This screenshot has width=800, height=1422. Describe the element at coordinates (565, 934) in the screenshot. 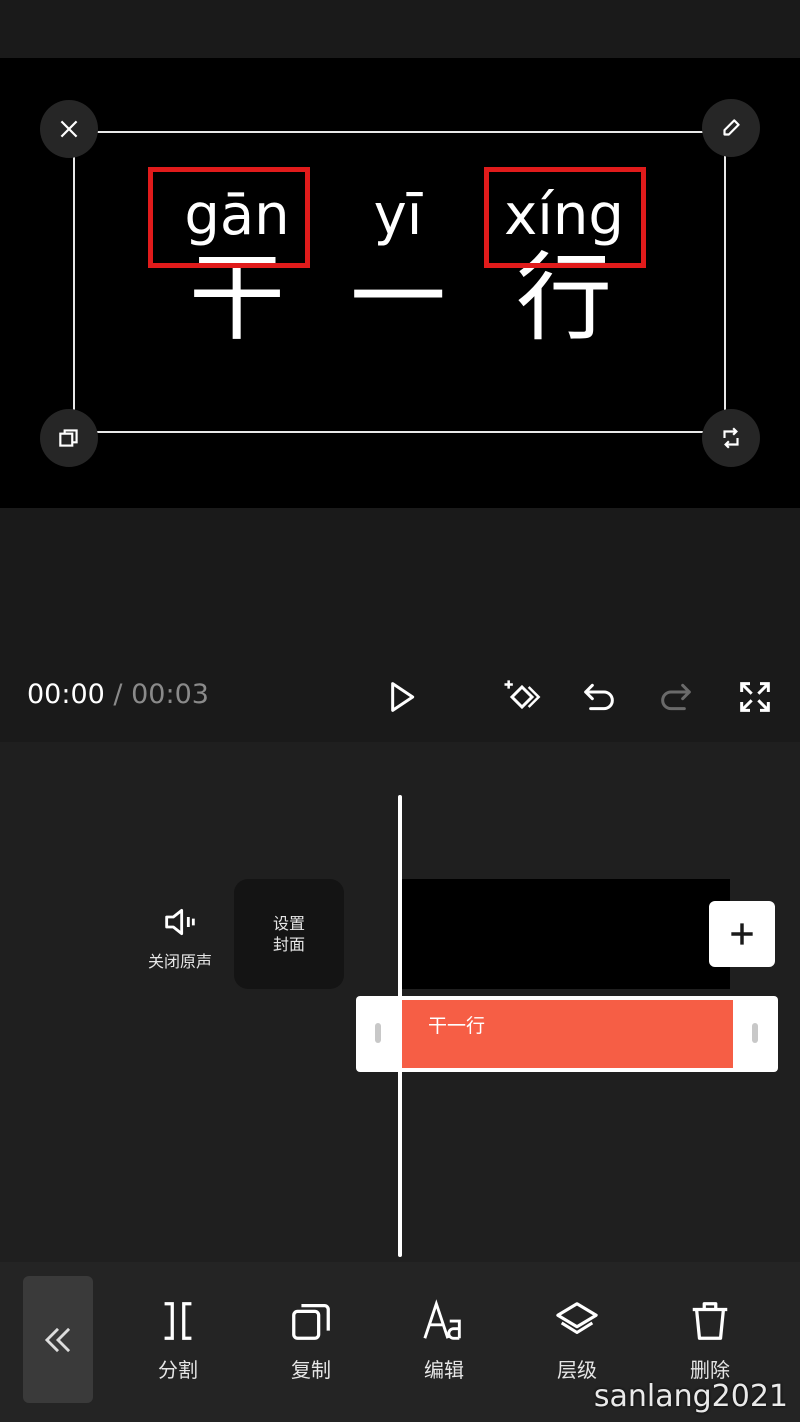

I see `video-clip` at that location.